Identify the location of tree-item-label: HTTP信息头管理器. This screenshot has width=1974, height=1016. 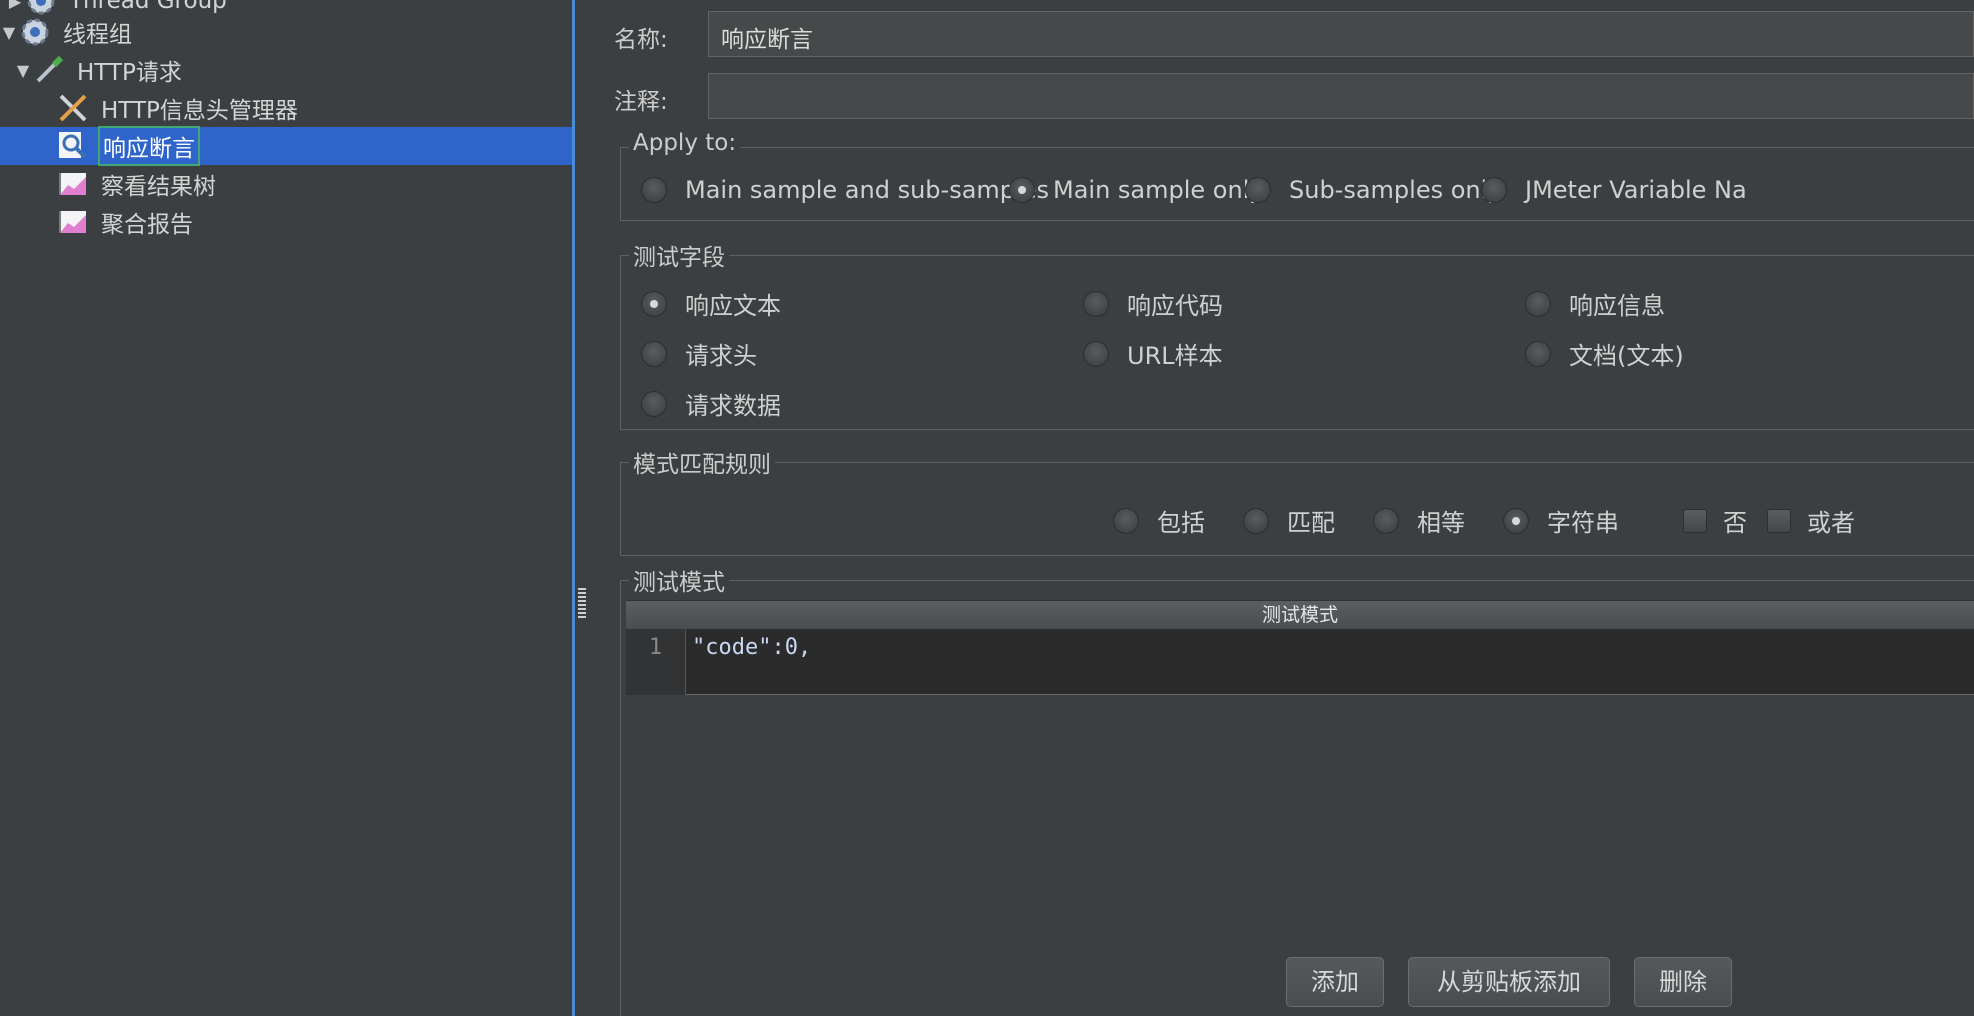
(199, 111).